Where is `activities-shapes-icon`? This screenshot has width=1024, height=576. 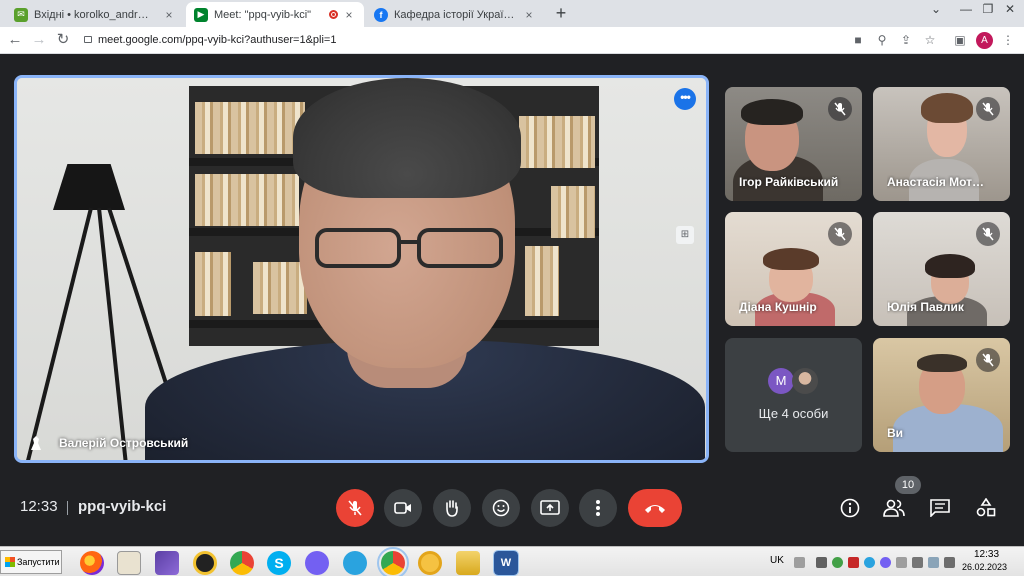
activities-shapes-icon is located at coordinates (986, 507).